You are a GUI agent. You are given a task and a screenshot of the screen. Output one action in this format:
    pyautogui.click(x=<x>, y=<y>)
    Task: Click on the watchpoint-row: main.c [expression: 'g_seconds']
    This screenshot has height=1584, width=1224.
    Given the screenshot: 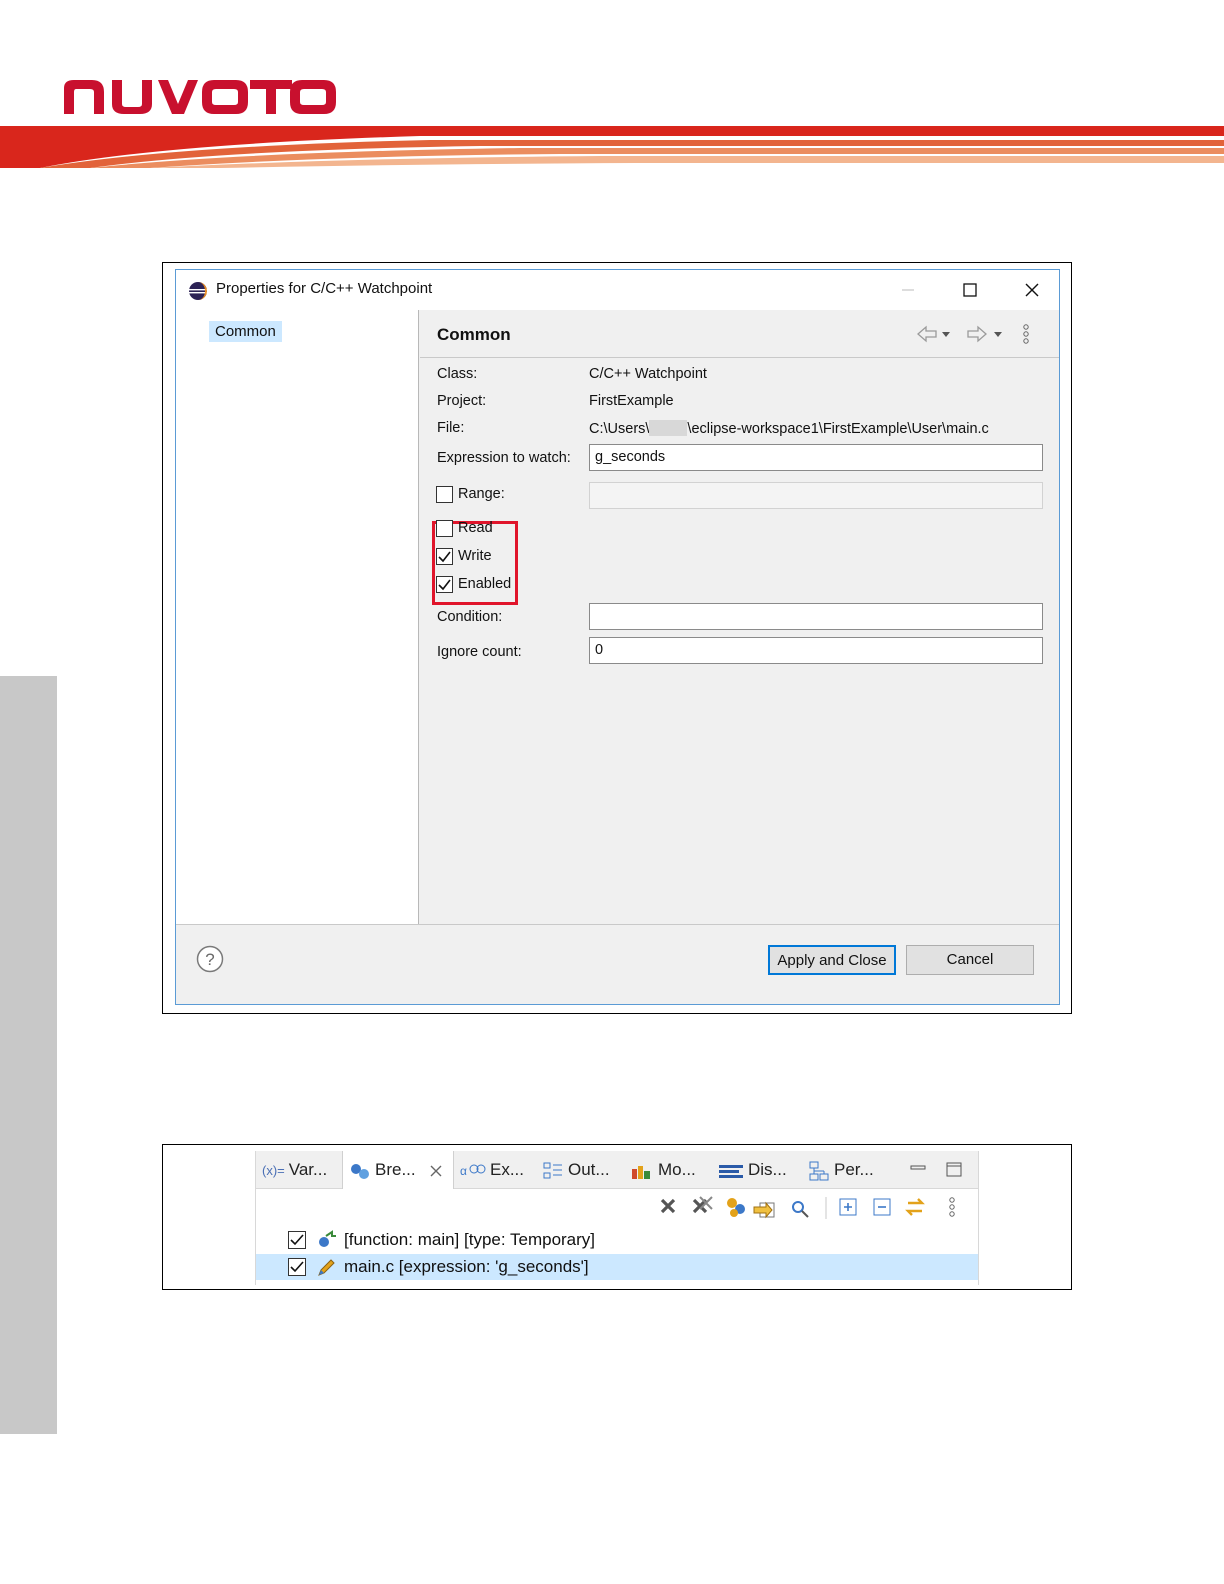 What is the action you would take?
    pyautogui.click(x=617, y=1267)
    